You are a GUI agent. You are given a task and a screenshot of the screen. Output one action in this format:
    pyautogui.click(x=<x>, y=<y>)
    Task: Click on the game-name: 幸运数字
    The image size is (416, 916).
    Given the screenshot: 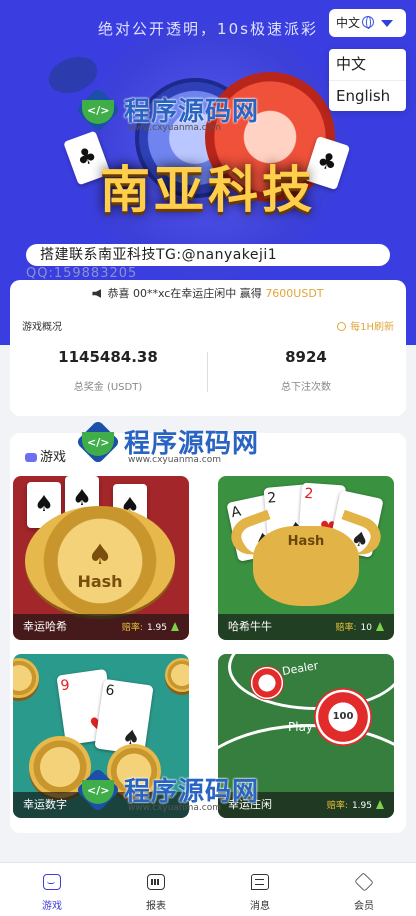 What is the action you would take?
    pyautogui.click(x=45, y=804)
    